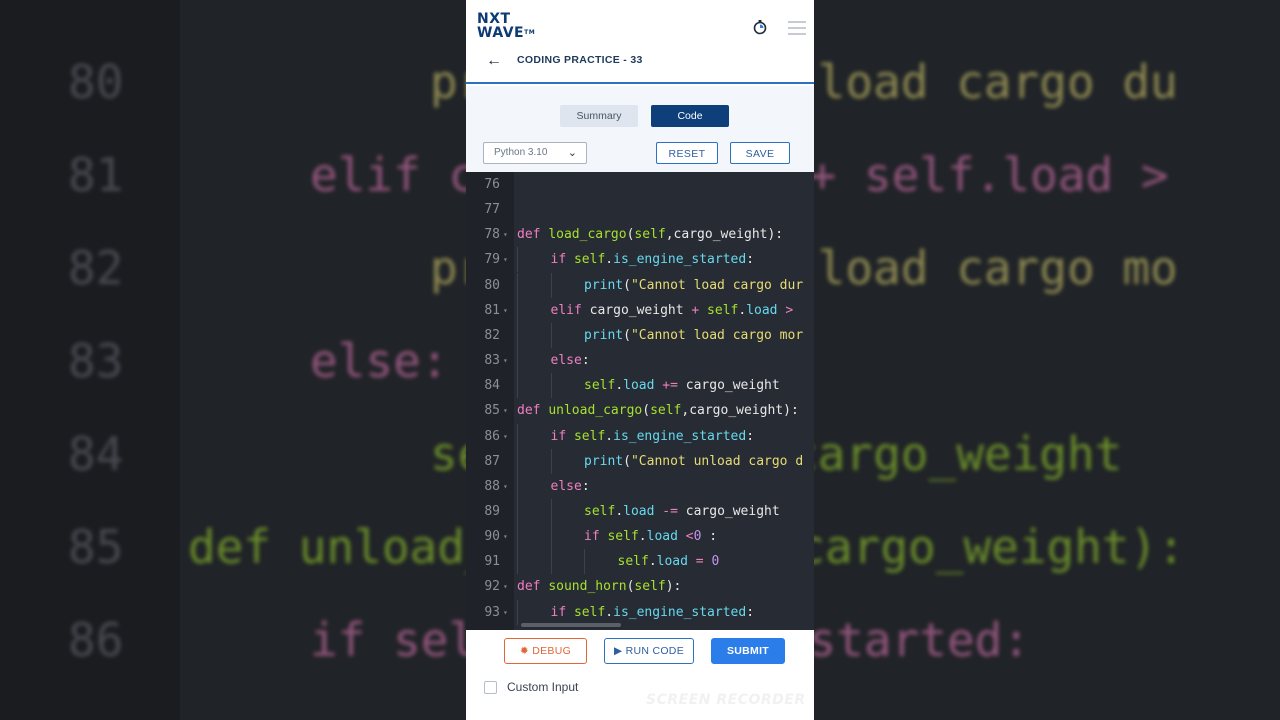 This screenshot has width=1280, height=720. I want to click on page-header: ← CODING PRACTICE - 33, so click(640, 64).